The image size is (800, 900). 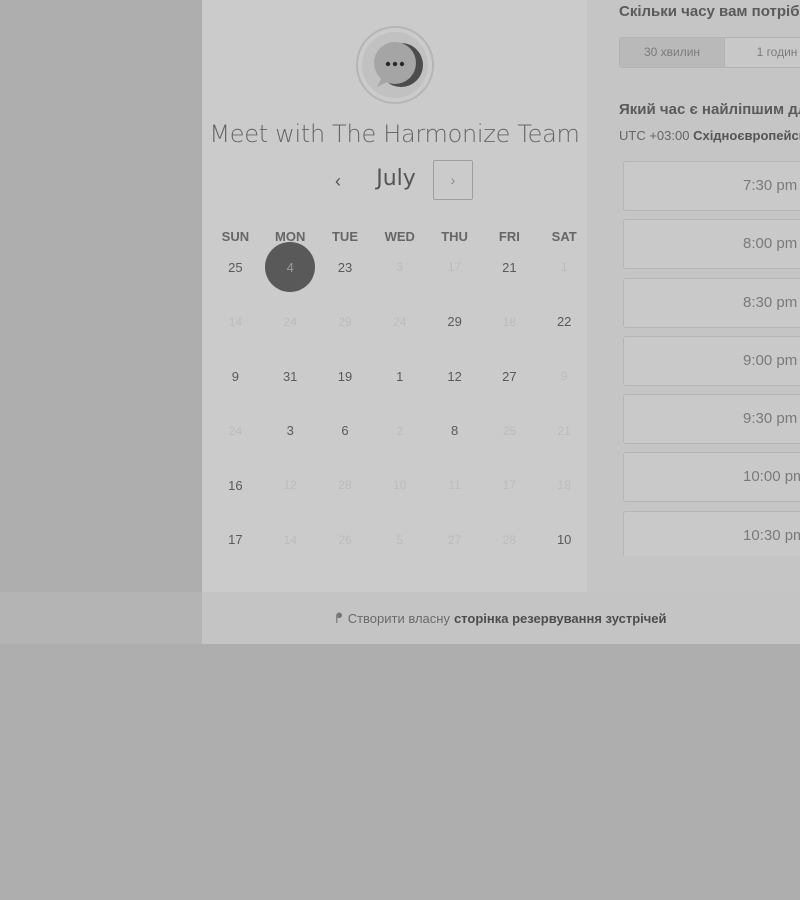 I want to click on calendar-day-number: 8, so click(x=454, y=431).